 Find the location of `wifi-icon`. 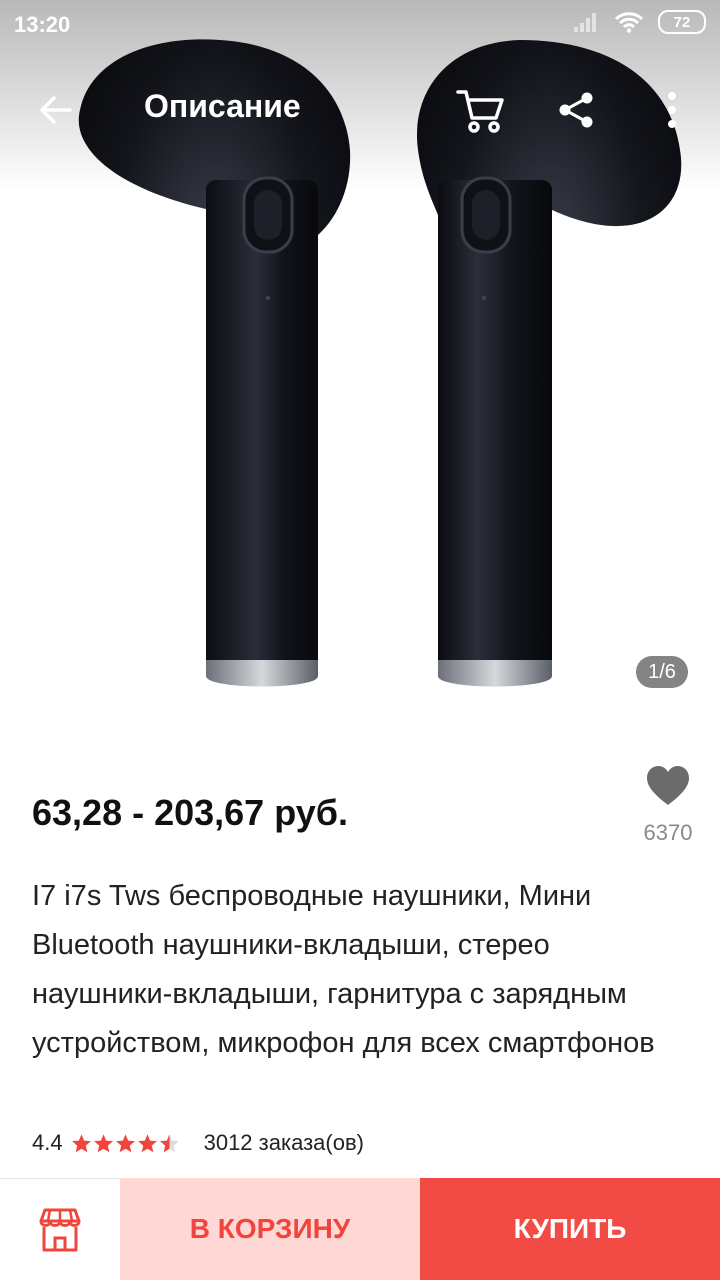

wifi-icon is located at coordinates (629, 22).